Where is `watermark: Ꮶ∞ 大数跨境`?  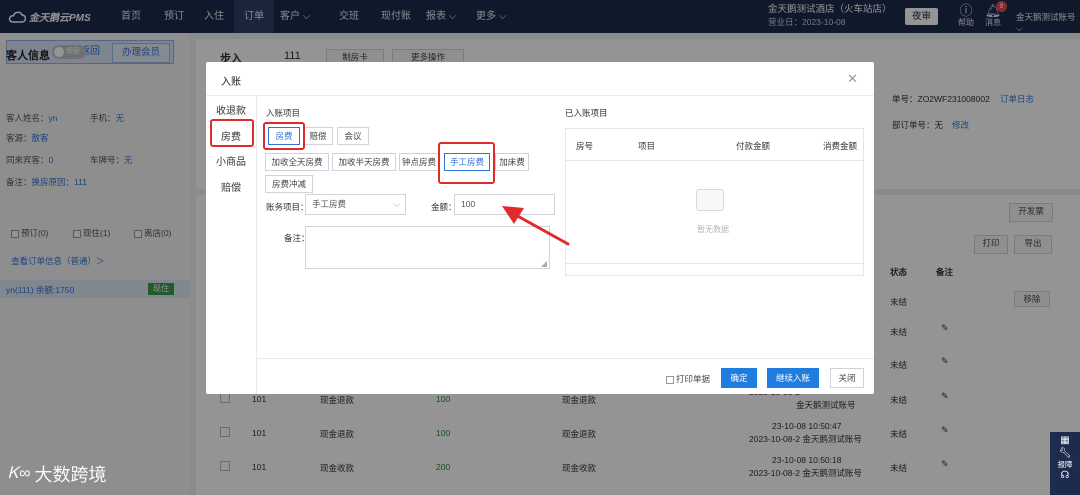
watermark: Ꮶ∞ 大数跨境 is located at coordinates (57, 474).